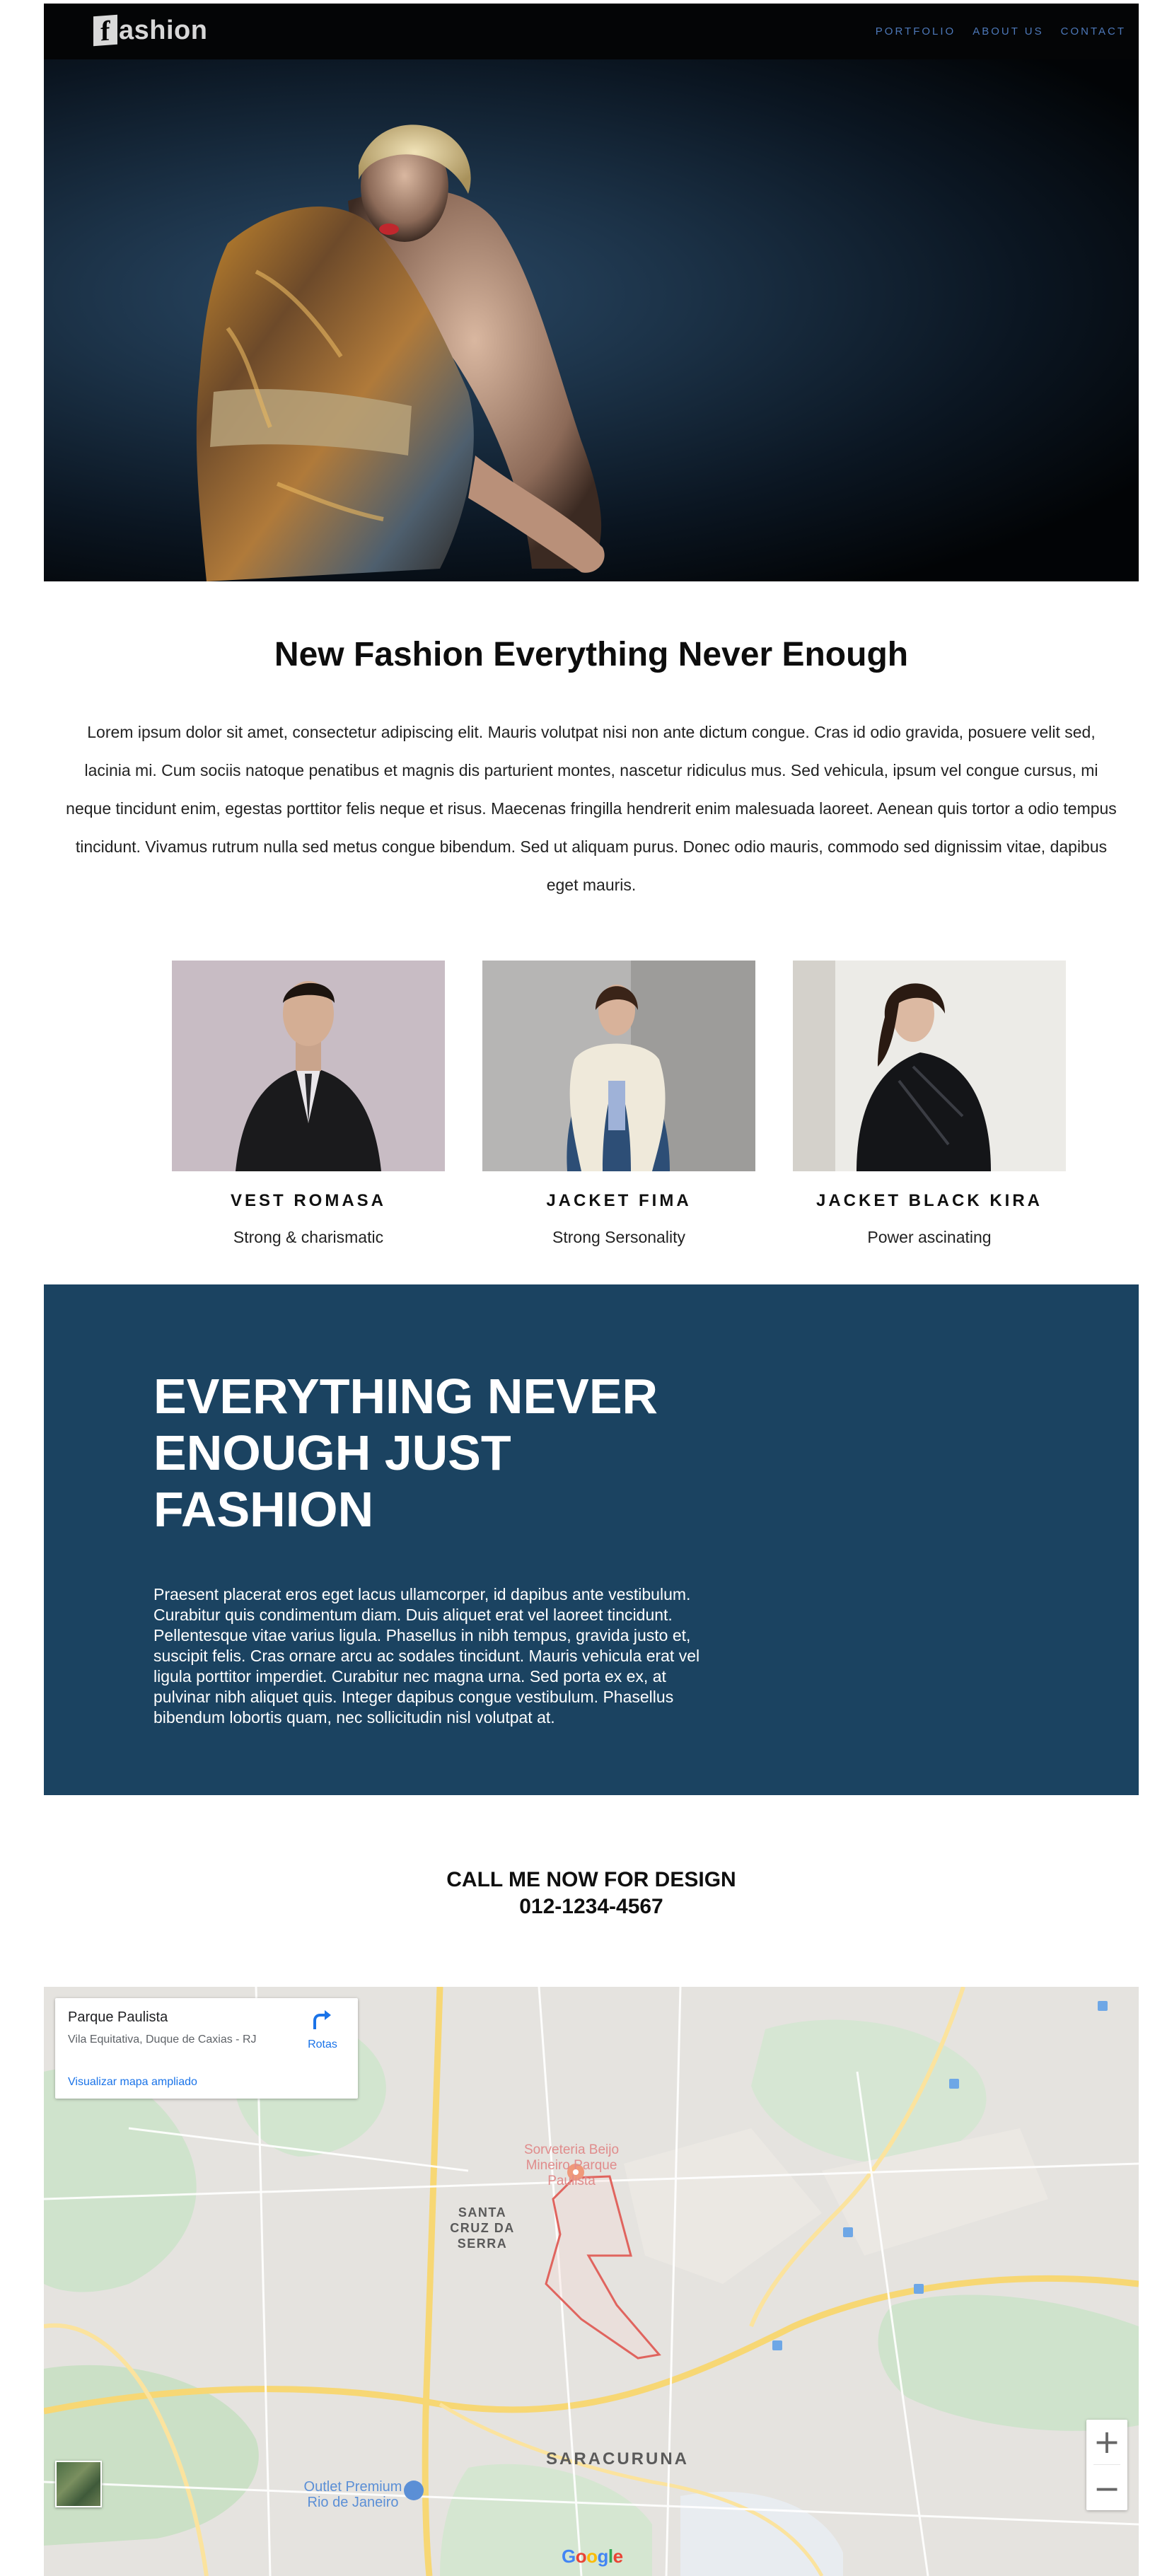 The width and height of the screenshot is (1167, 2576). I want to click on map-area-label: SANTA CRUZ DA SERRA, so click(482, 2228).